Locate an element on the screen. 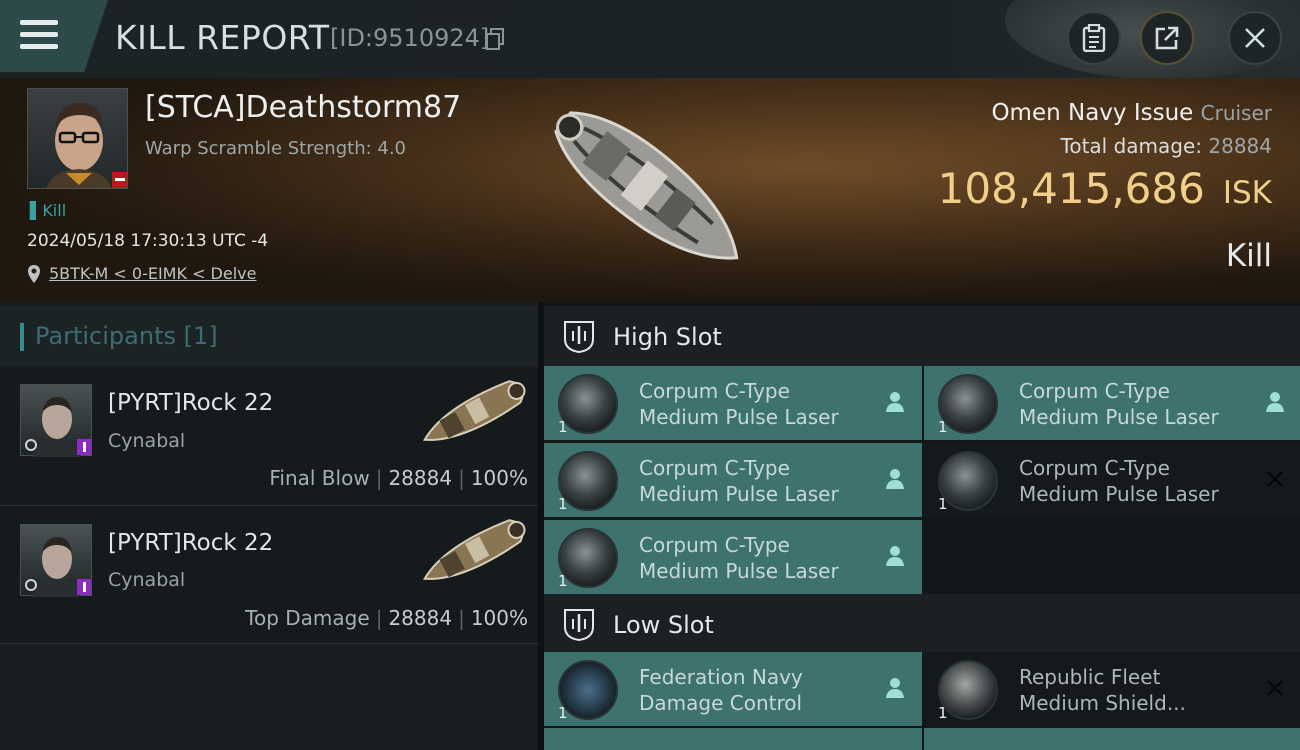 Image resolution: width=1300 pixels, height=750 pixels. total-damage-value: 28884 is located at coordinates (1240, 146).